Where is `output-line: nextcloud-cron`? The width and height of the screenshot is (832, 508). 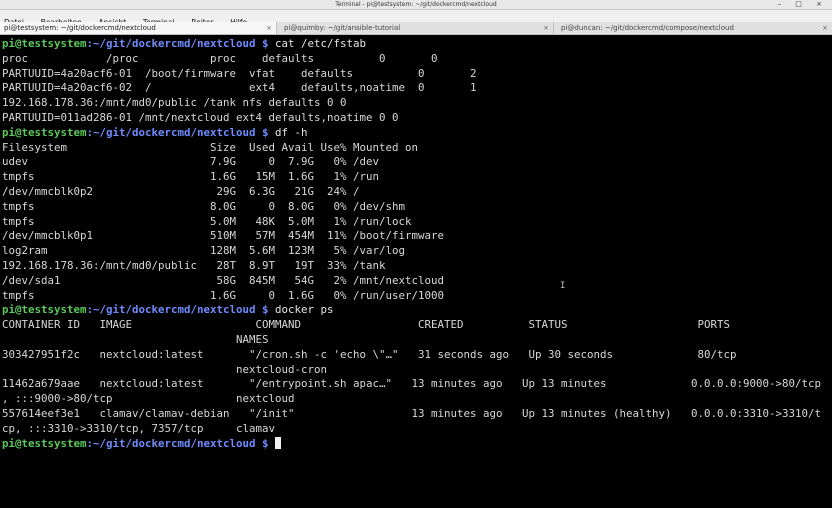 output-line: nextcloud-cron is located at coordinates (165, 369).